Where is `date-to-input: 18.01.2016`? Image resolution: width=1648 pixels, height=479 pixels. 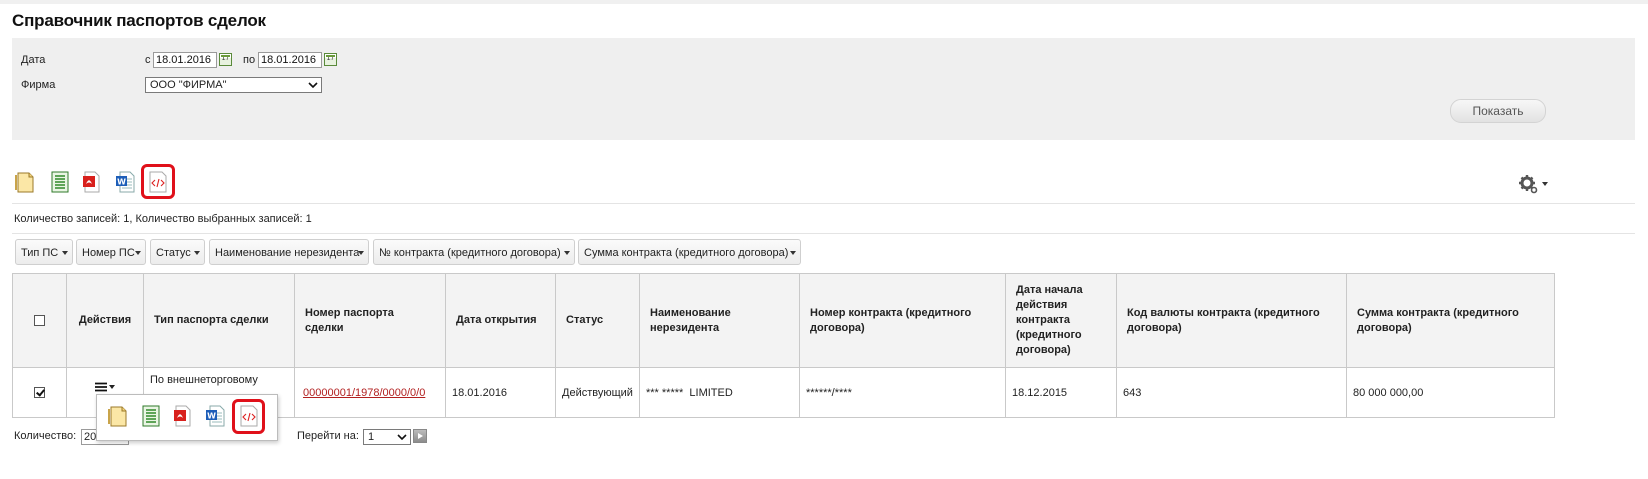 date-to-input: 18.01.2016 is located at coordinates (290, 60).